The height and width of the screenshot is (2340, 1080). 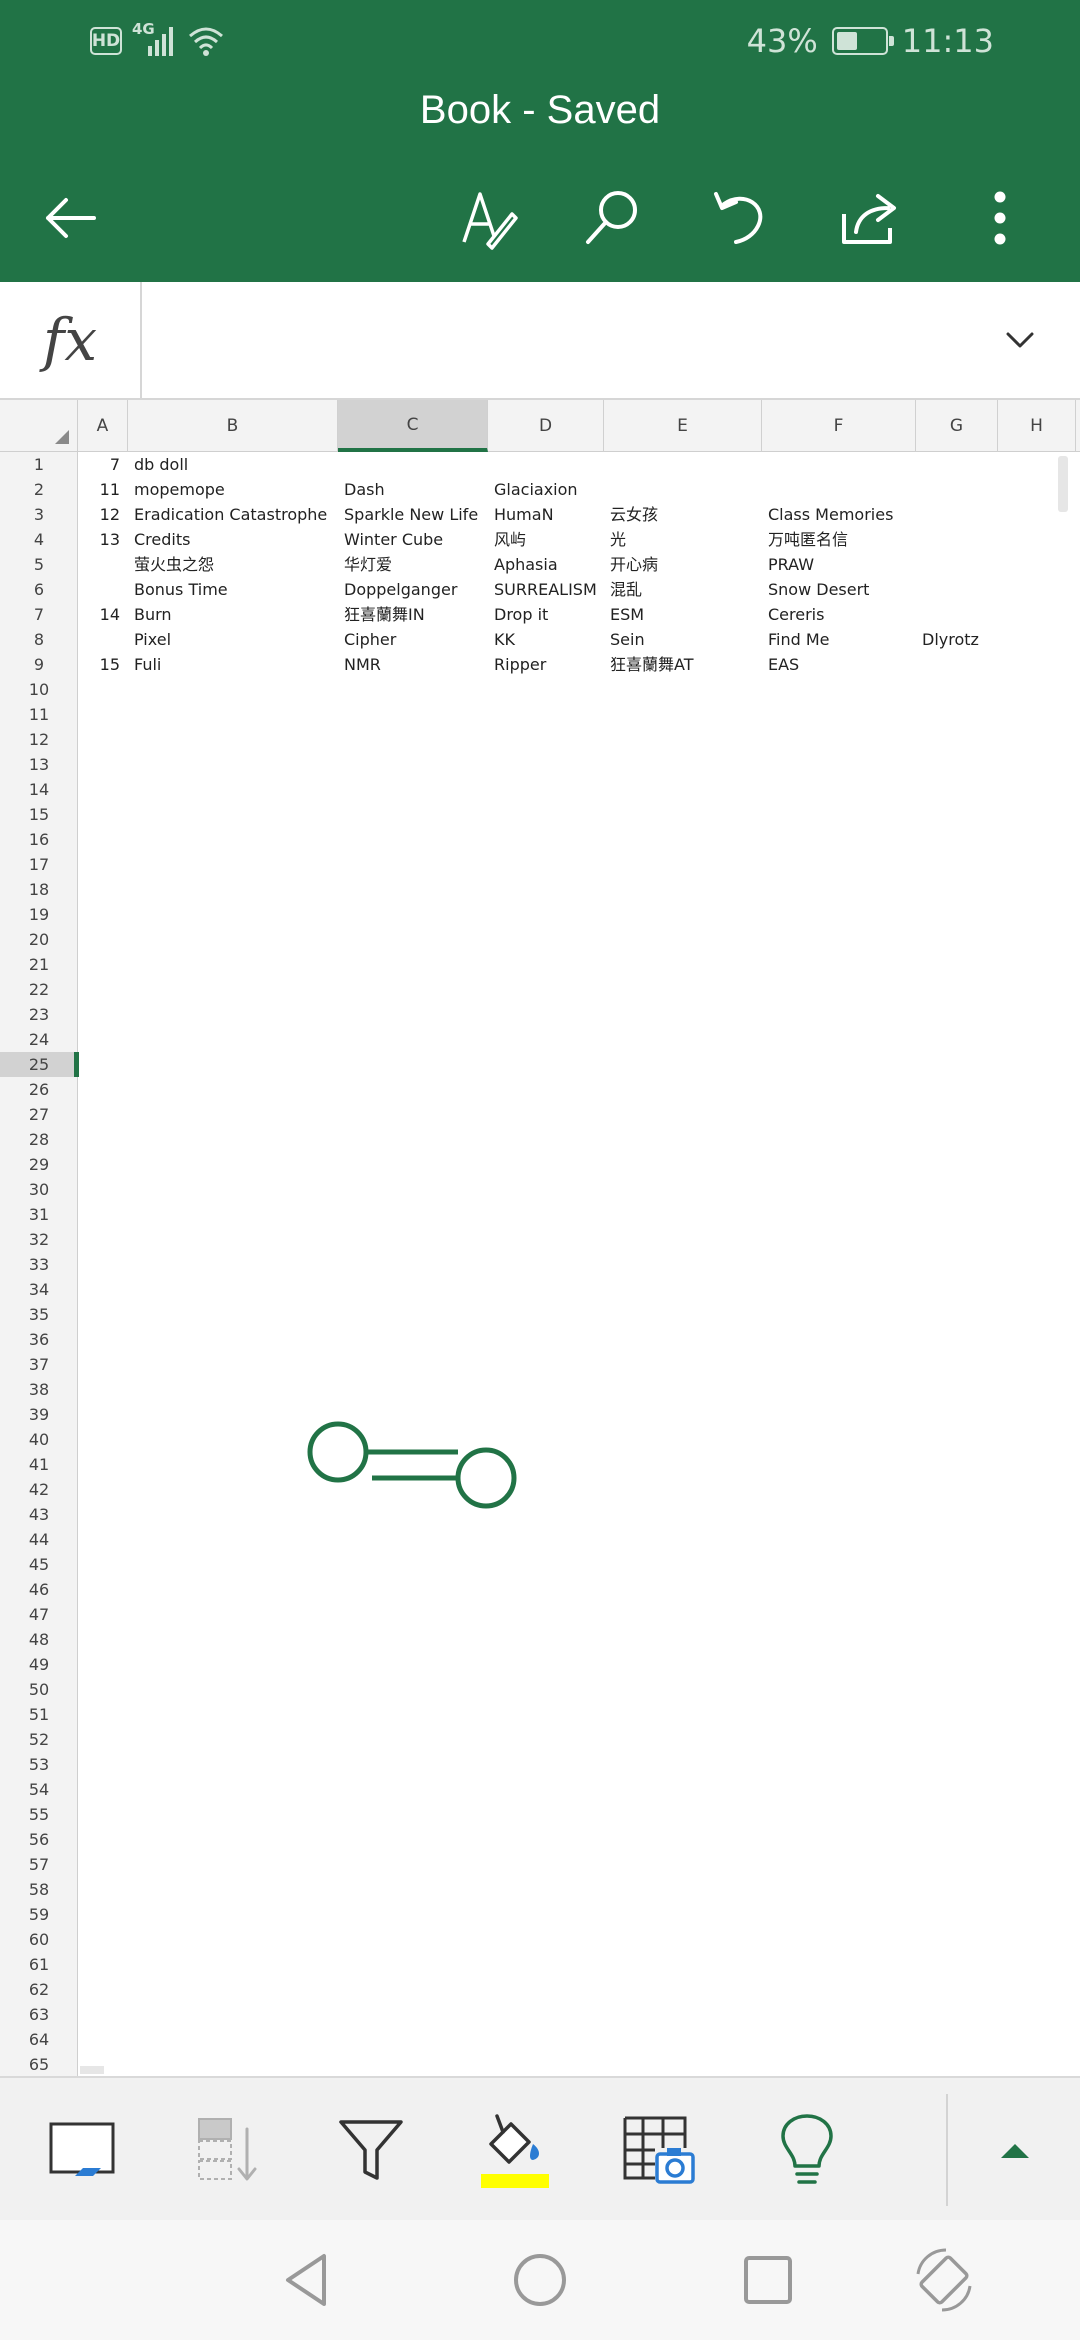 What do you see at coordinates (39, 1589) in the screenshot?
I see `row-header: 46` at bounding box center [39, 1589].